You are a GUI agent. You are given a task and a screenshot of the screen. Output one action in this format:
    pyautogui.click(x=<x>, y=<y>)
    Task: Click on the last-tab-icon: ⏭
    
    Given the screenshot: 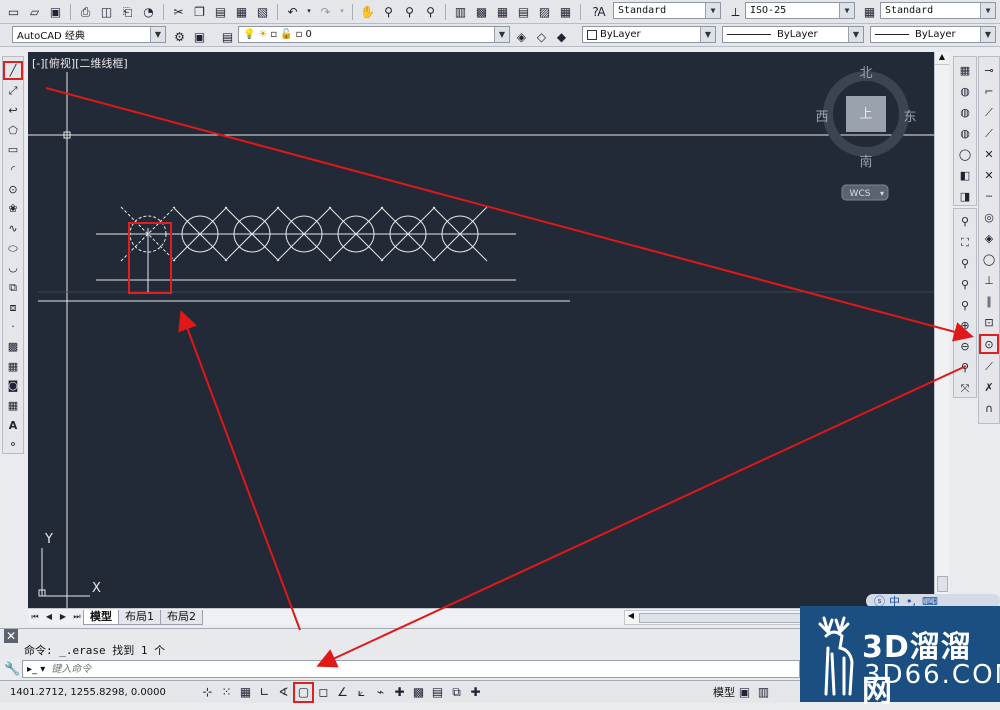 What is the action you would take?
    pyautogui.click(x=77, y=617)
    